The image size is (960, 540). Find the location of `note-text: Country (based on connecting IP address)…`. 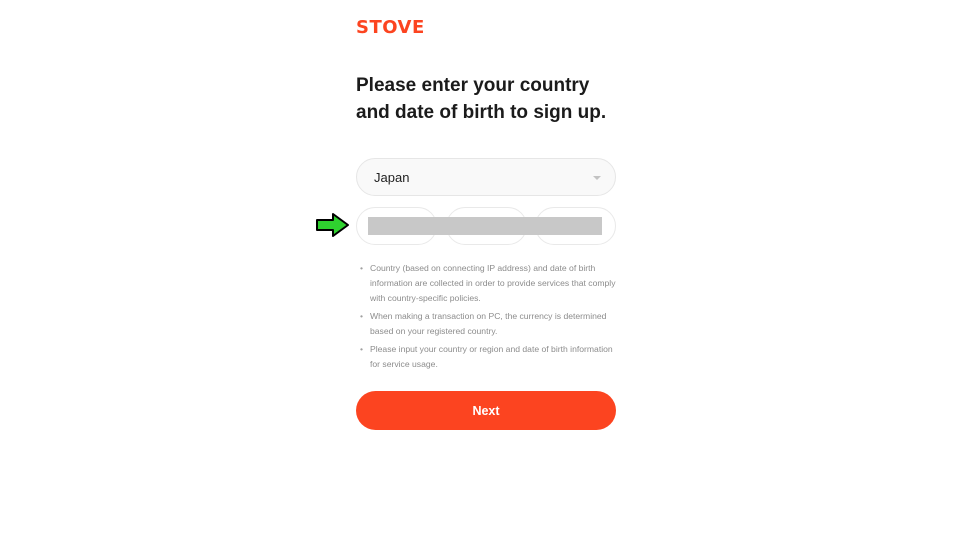

note-text: Country (based on connecting IP address)… is located at coordinates (493, 283).